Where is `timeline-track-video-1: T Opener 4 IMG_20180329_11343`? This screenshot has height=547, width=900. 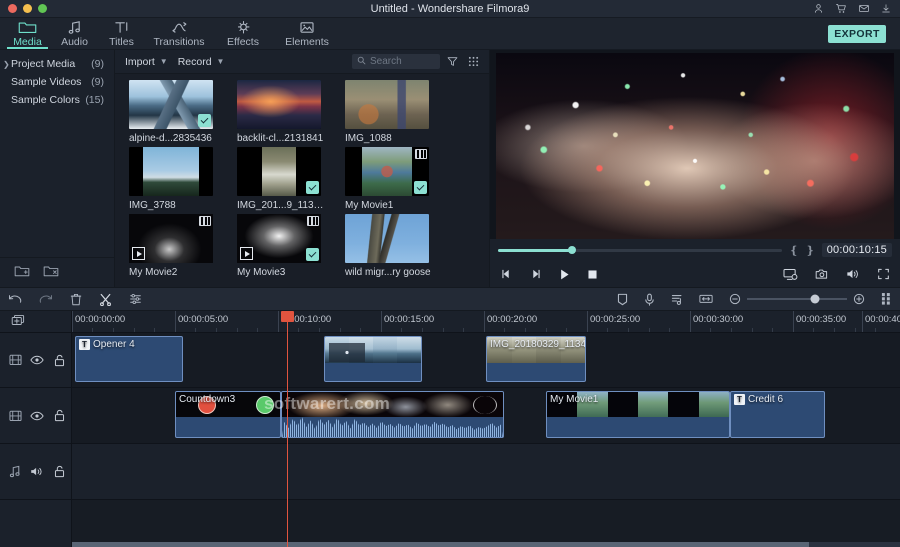
timeline-track-video-1: T Opener 4 IMG_20180329_11343 is located at coordinates (486, 360).